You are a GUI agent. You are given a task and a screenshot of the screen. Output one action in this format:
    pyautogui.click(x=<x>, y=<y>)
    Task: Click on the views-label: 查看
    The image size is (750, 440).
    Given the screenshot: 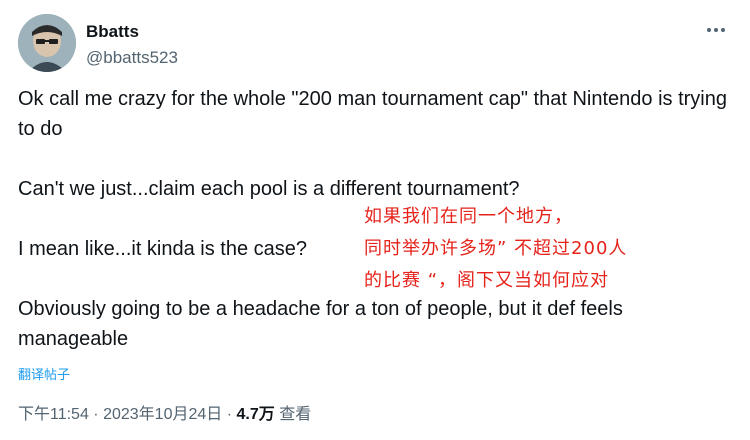 What is the action you would take?
    pyautogui.click(x=293, y=414)
    